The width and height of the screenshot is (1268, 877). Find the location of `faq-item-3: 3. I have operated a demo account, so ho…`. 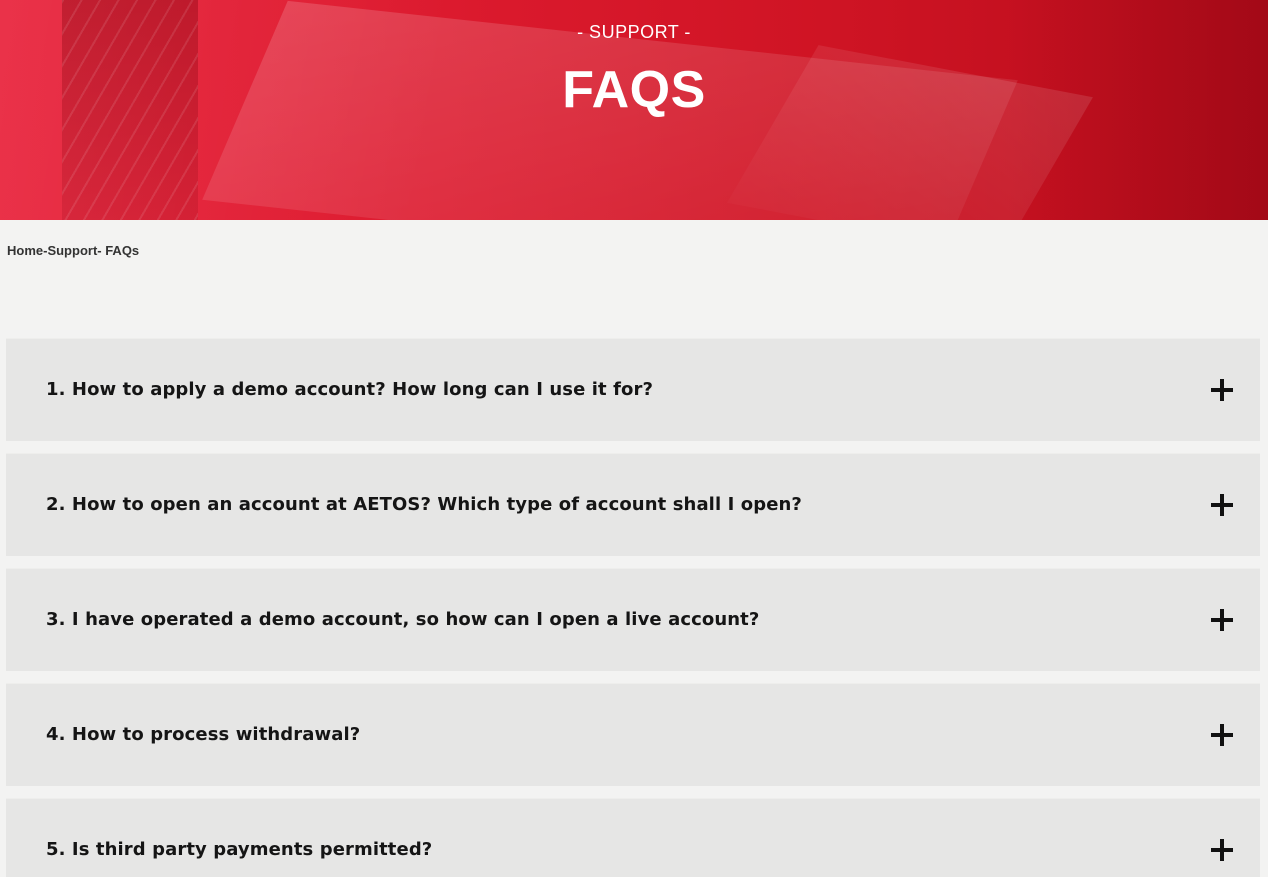

faq-item-3: 3. I have operated a demo account, so ho… is located at coordinates (633, 619).